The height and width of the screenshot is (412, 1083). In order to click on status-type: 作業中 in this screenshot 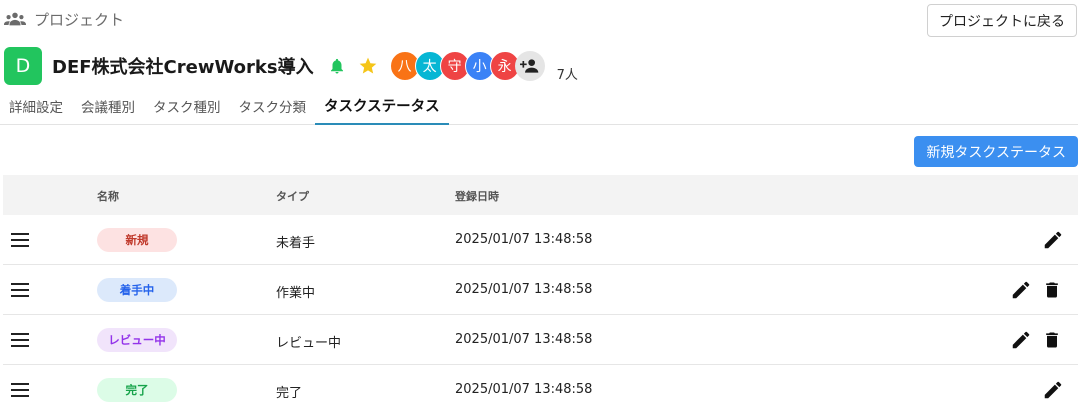, I will do `click(296, 293)`.